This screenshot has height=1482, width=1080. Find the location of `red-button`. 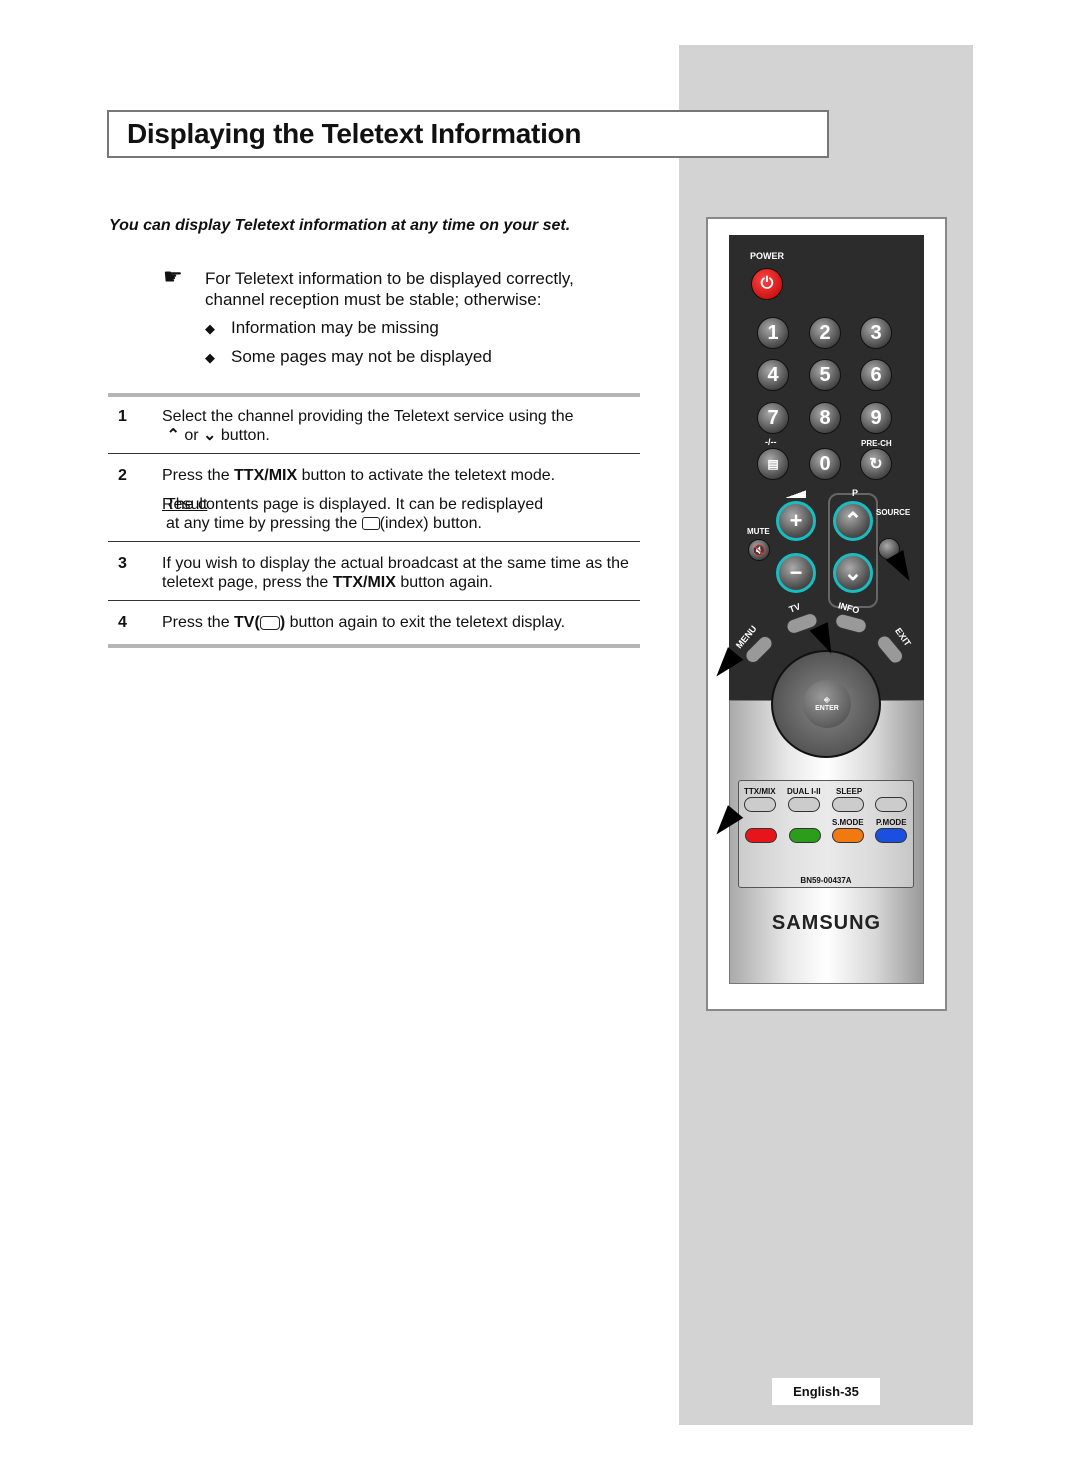

red-button is located at coordinates (761, 835).